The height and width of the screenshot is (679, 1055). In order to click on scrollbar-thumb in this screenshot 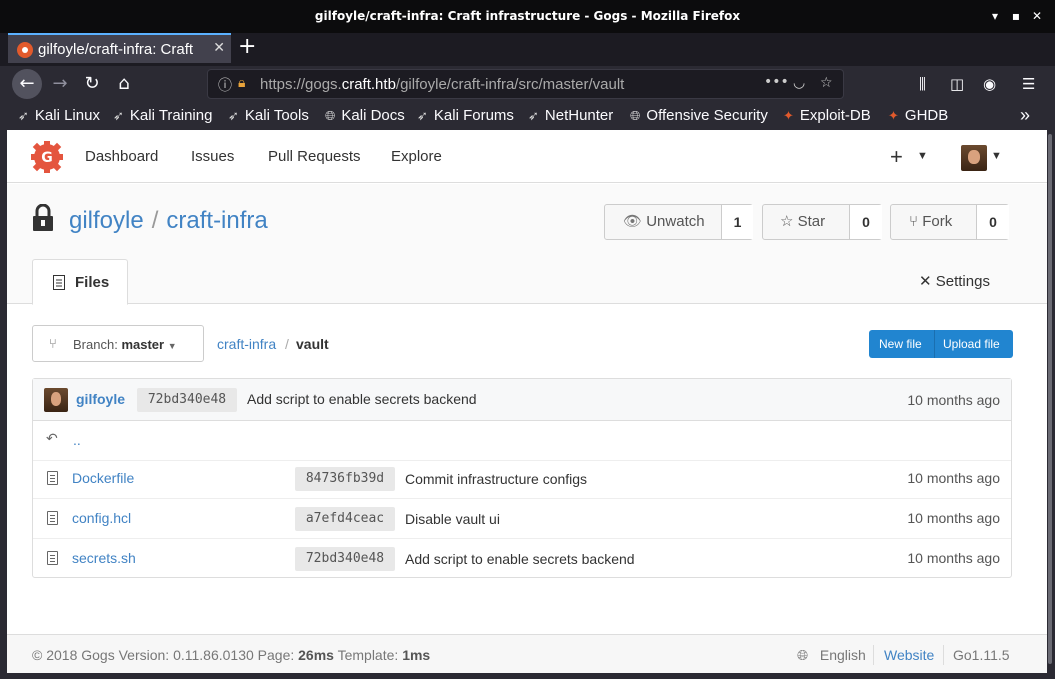, I will do `click(1050, 399)`.